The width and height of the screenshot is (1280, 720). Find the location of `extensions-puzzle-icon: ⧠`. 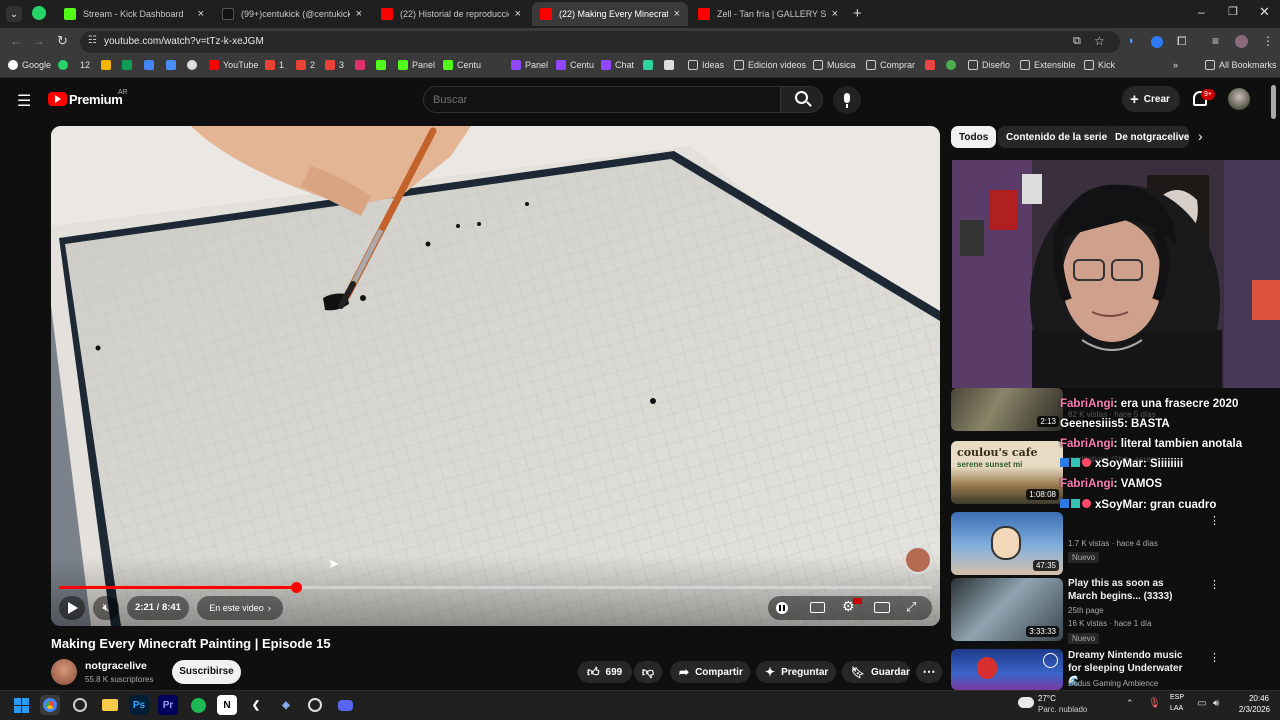

extensions-puzzle-icon: ⧠ is located at coordinates (1182, 41).